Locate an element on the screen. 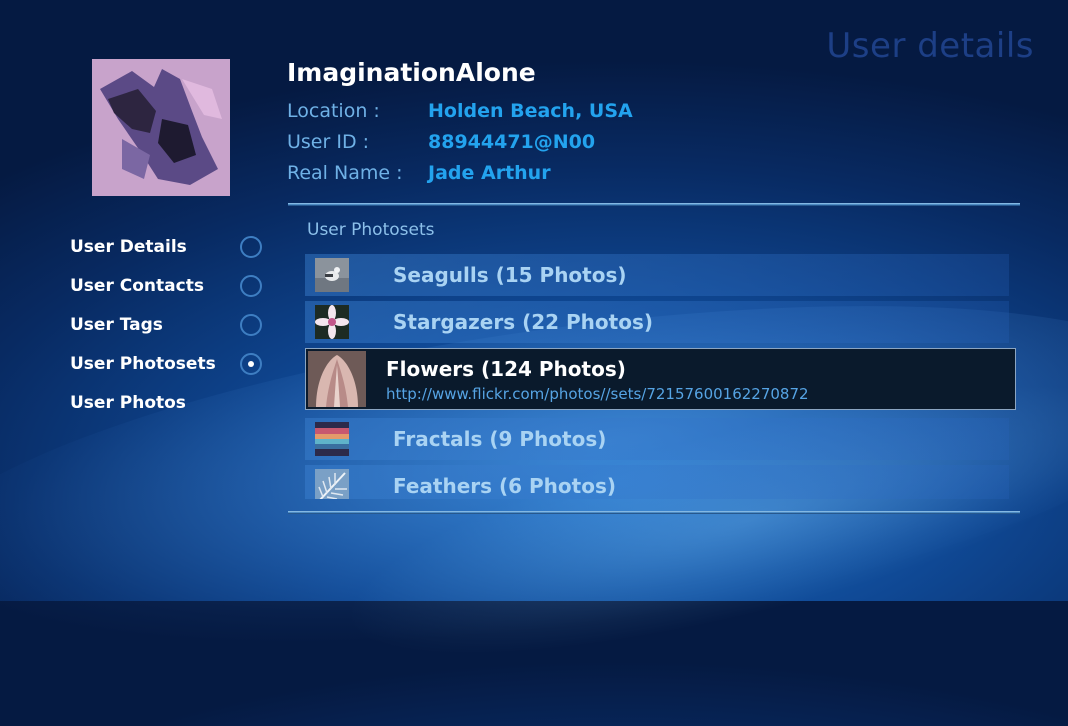  lily-thumbnail is located at coordinates (332, 322).